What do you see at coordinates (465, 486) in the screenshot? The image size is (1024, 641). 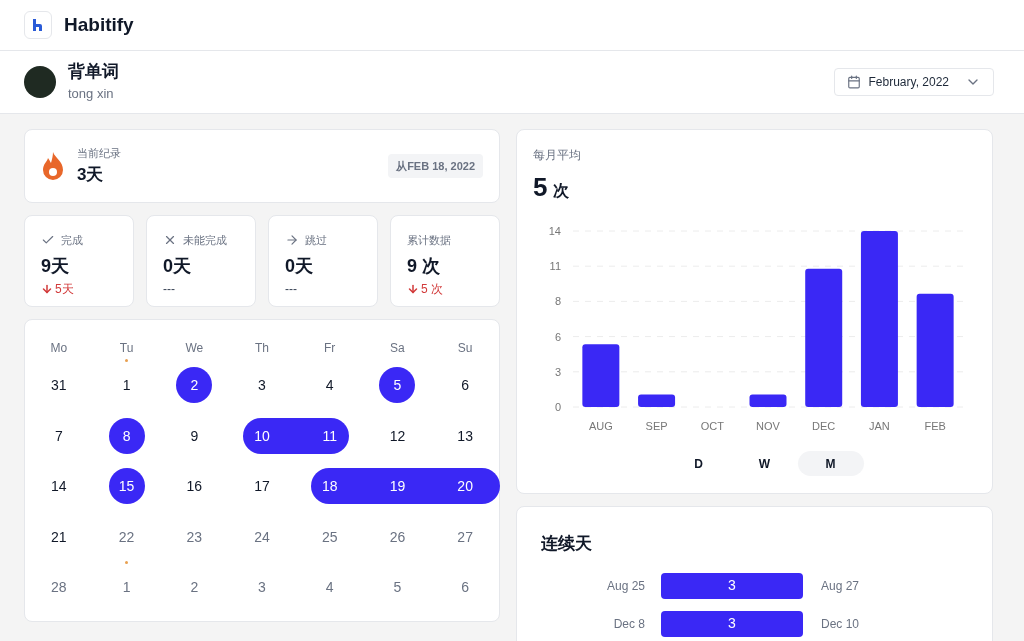 I see `calendar-day: 20` at bounding box center [465, 486].